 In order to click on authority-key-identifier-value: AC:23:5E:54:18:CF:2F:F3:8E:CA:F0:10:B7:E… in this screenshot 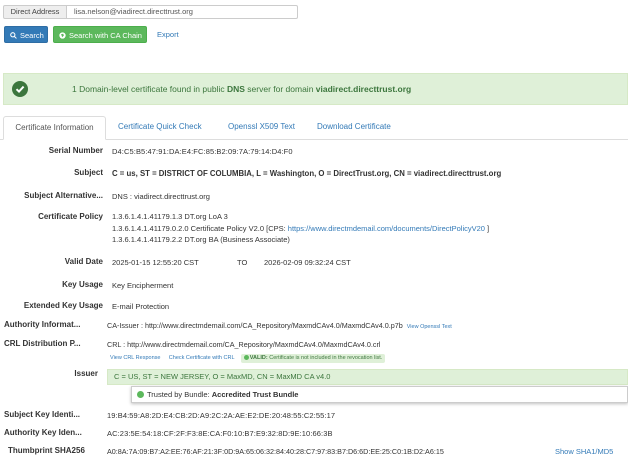, I will do `click(220, 433)`.